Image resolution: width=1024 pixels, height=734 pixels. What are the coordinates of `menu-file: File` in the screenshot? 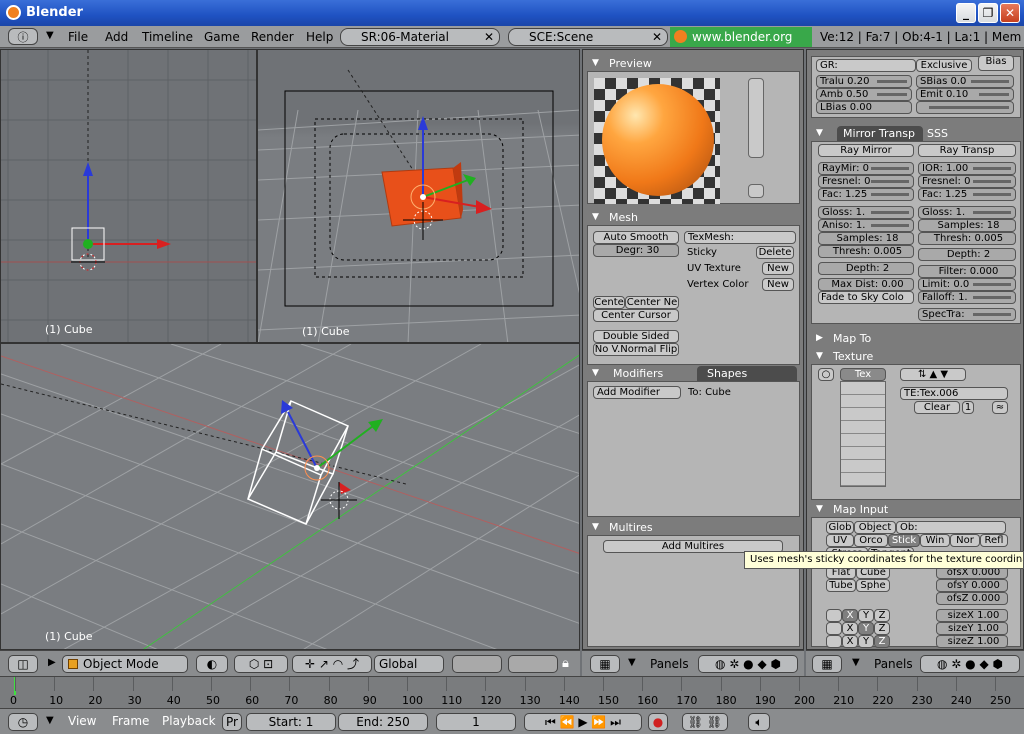 It's located at (78, 37).